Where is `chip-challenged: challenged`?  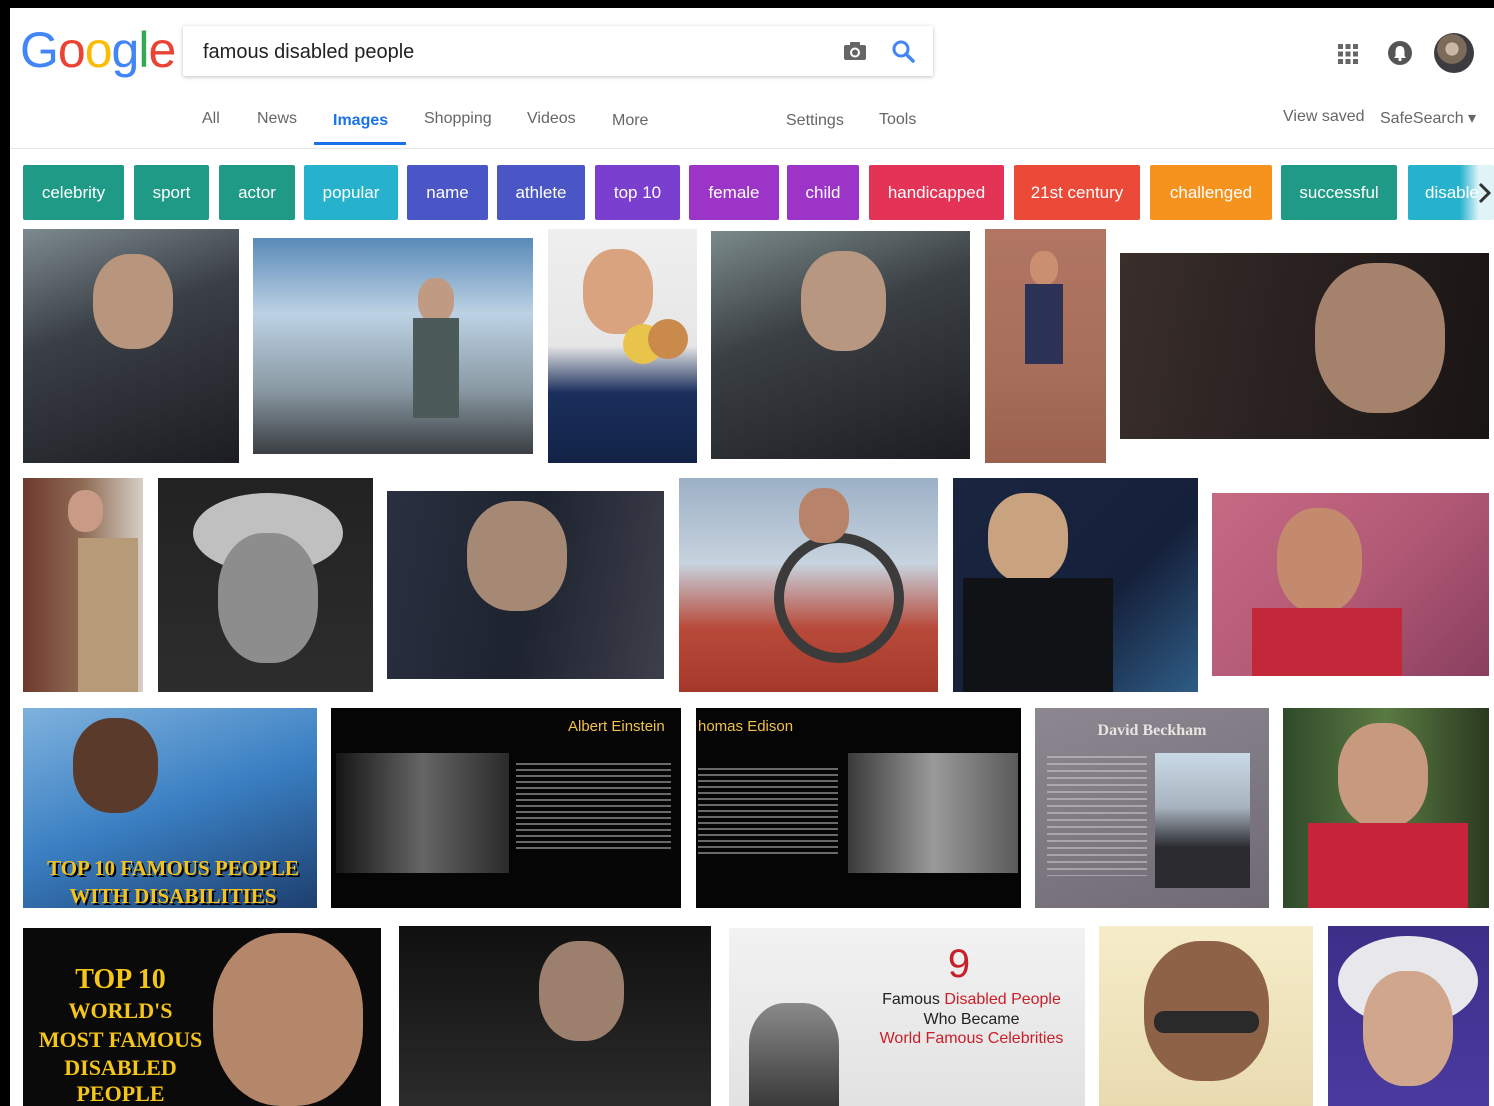 chip-challenged: challenged is located at coordinates (1211, 192).